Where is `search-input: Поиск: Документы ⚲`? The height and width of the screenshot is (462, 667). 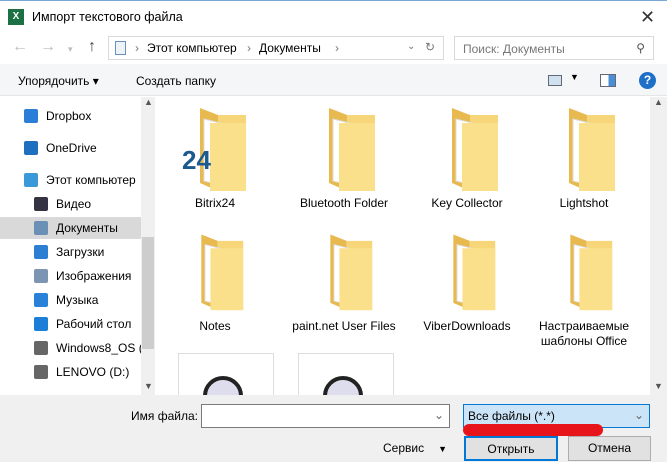 search-input: Поиск: Документы ⚲ is located at coordinates (554, 48).